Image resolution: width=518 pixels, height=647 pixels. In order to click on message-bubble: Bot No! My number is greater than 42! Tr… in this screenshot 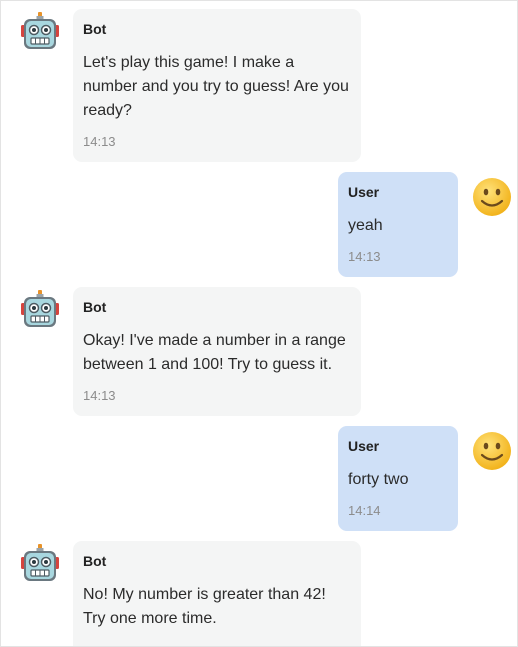, I will do `click(217, 593)`.